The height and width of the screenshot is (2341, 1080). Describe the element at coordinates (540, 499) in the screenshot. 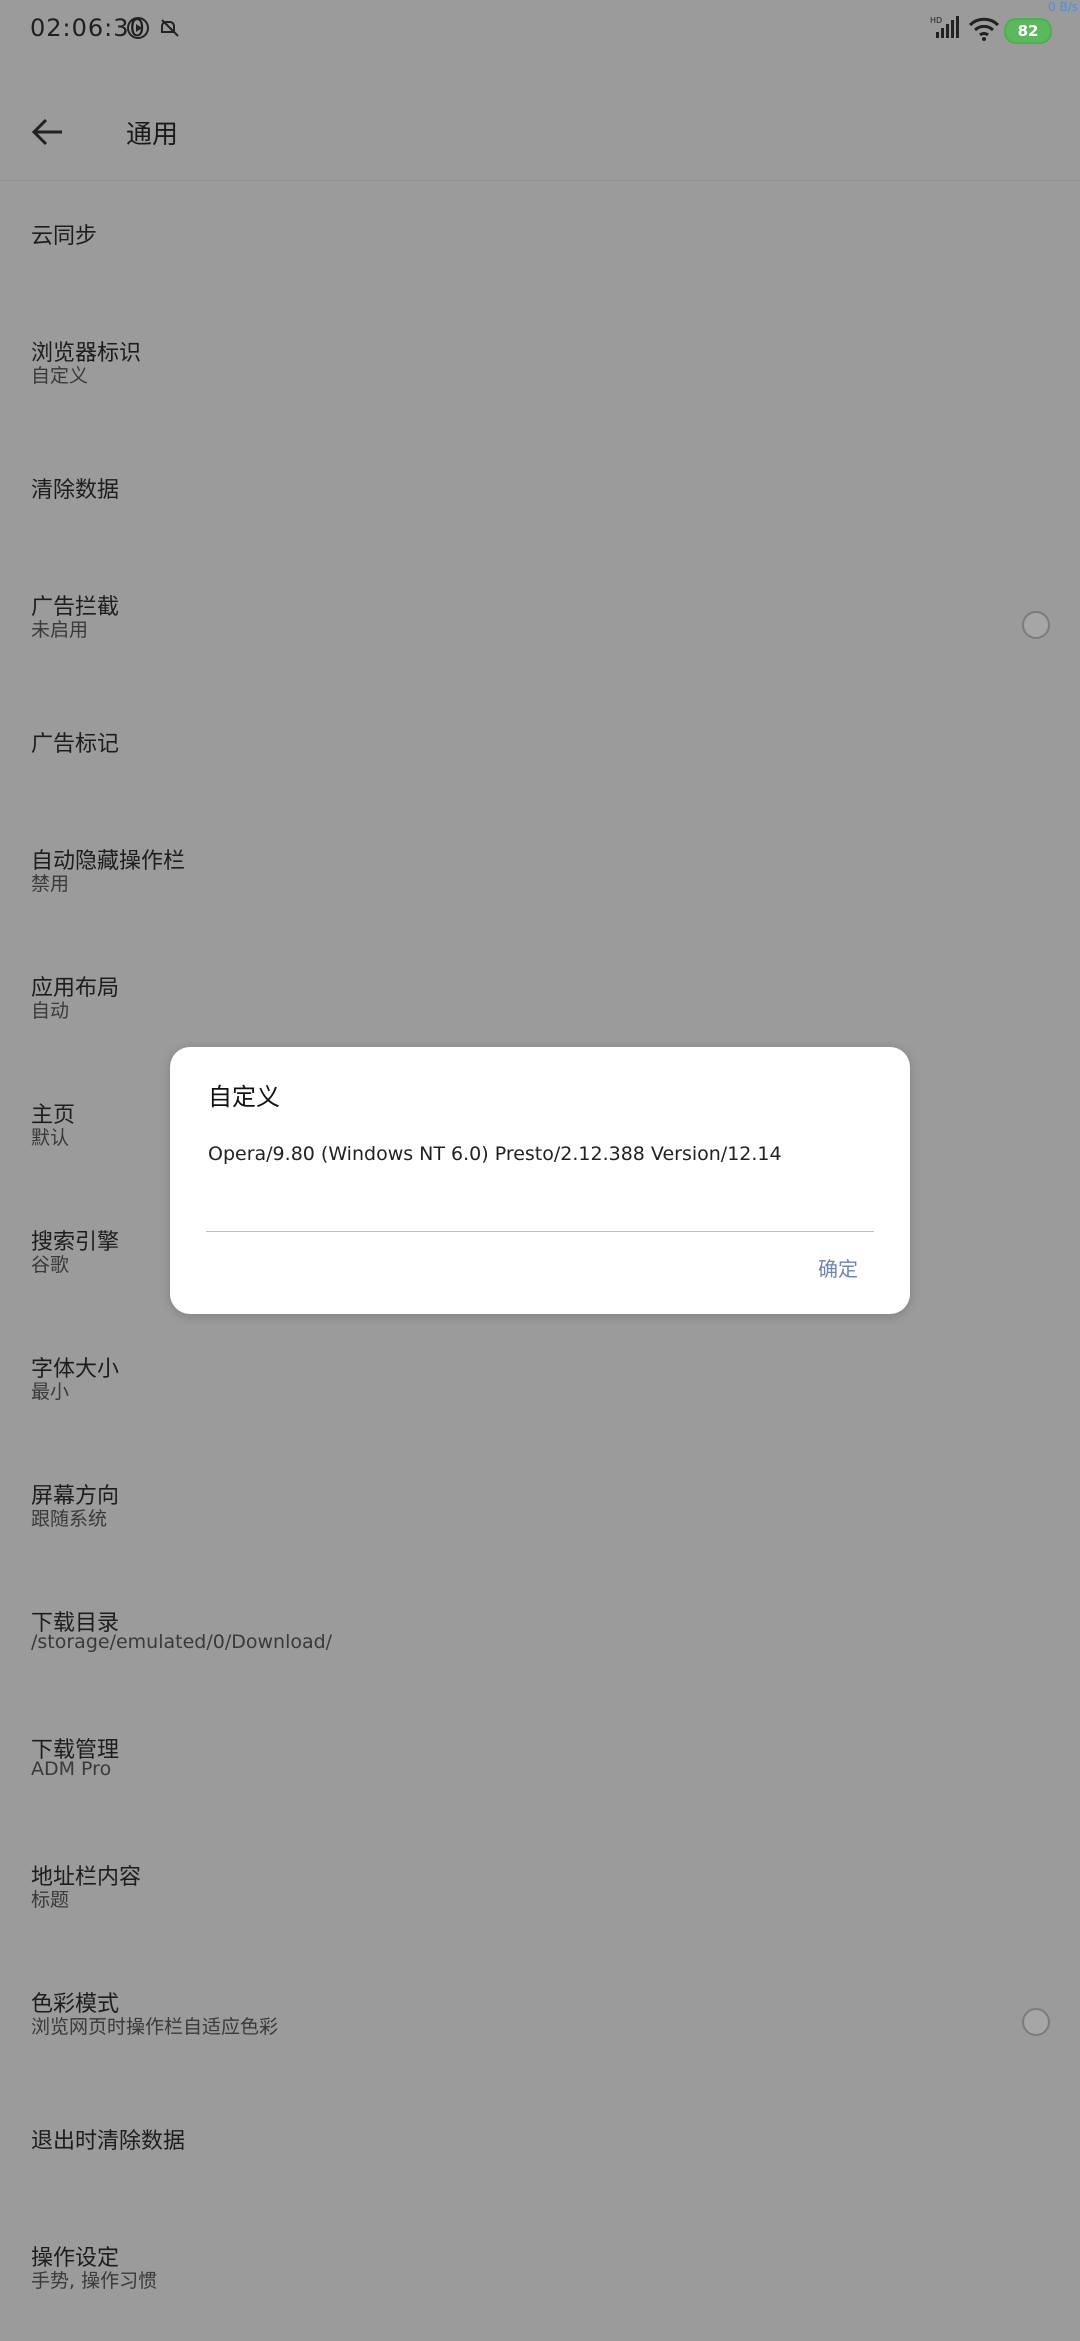

I see `setting-clear-data: 清除数据` at that location.